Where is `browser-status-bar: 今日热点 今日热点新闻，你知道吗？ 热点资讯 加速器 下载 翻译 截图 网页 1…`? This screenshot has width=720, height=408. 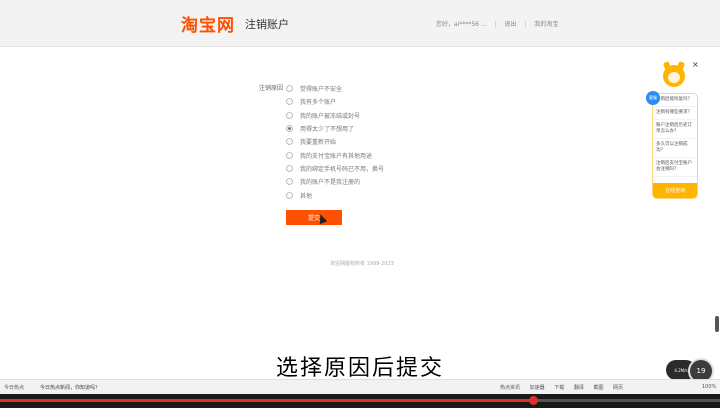
browser-status-bar: 今日热点 今日热点新闻，你知道吗？ 热点资讯 加速器 下载 翻译 截图 网页 1… is located at coordinates (360, 386).